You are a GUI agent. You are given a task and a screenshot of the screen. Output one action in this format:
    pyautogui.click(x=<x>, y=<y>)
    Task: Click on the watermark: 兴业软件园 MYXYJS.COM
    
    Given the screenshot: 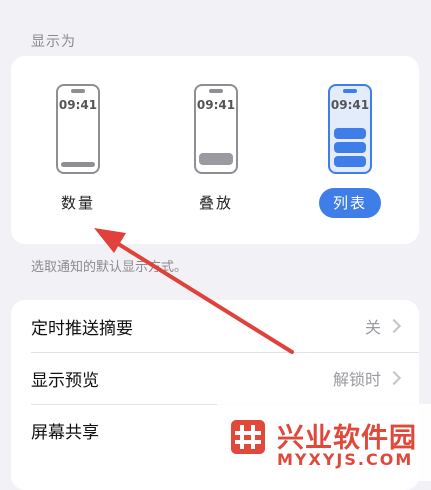 What is the action you would take?
    pyautogui.click(x=324, y=442)
    